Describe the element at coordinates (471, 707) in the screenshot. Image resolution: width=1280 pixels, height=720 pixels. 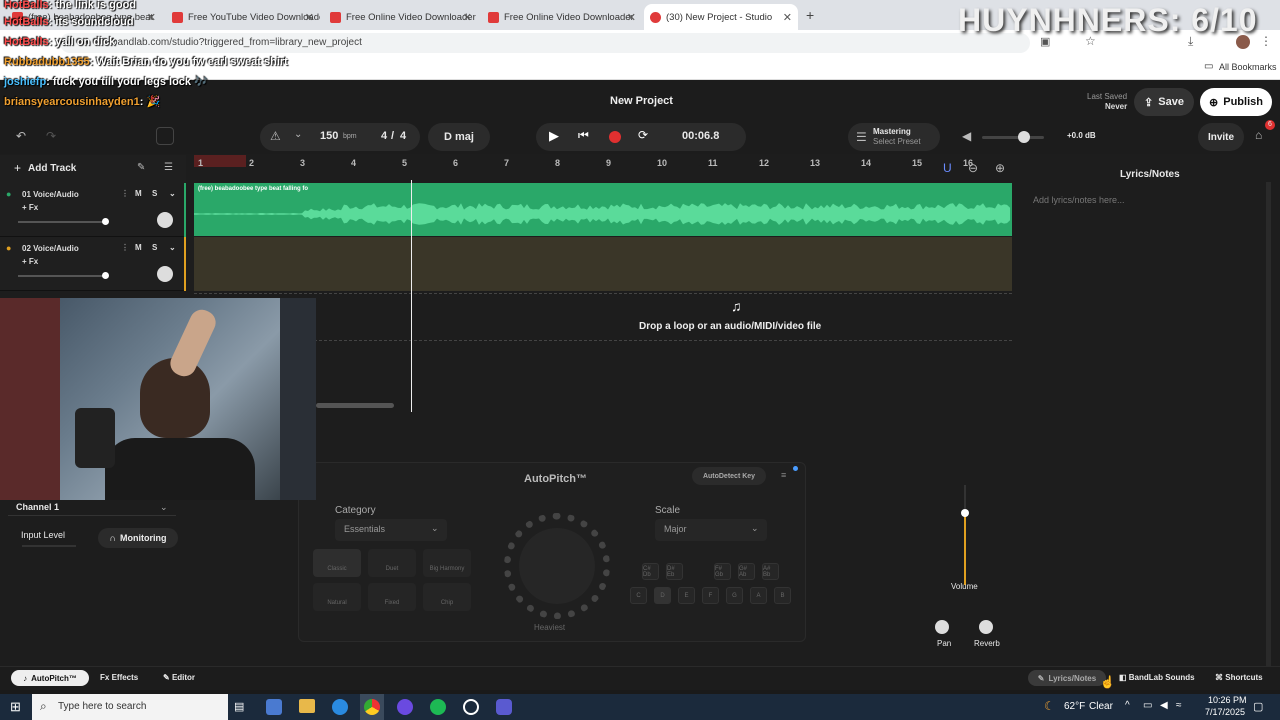
I see `obs-icon` at that location.